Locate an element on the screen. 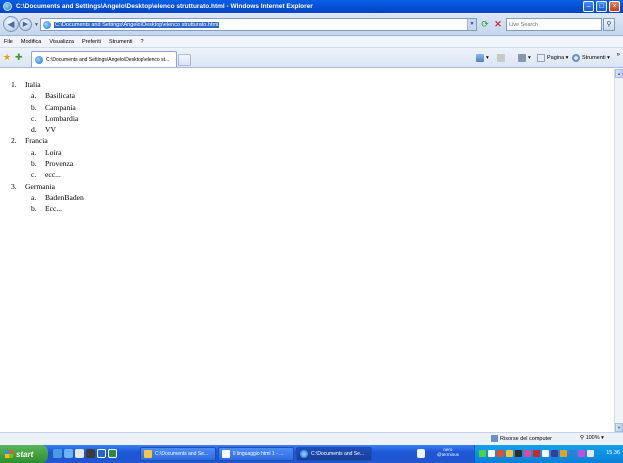 The height and width of the screenshot is (463, 623). zoom-level: 100% is located at coordinates (592, 438).